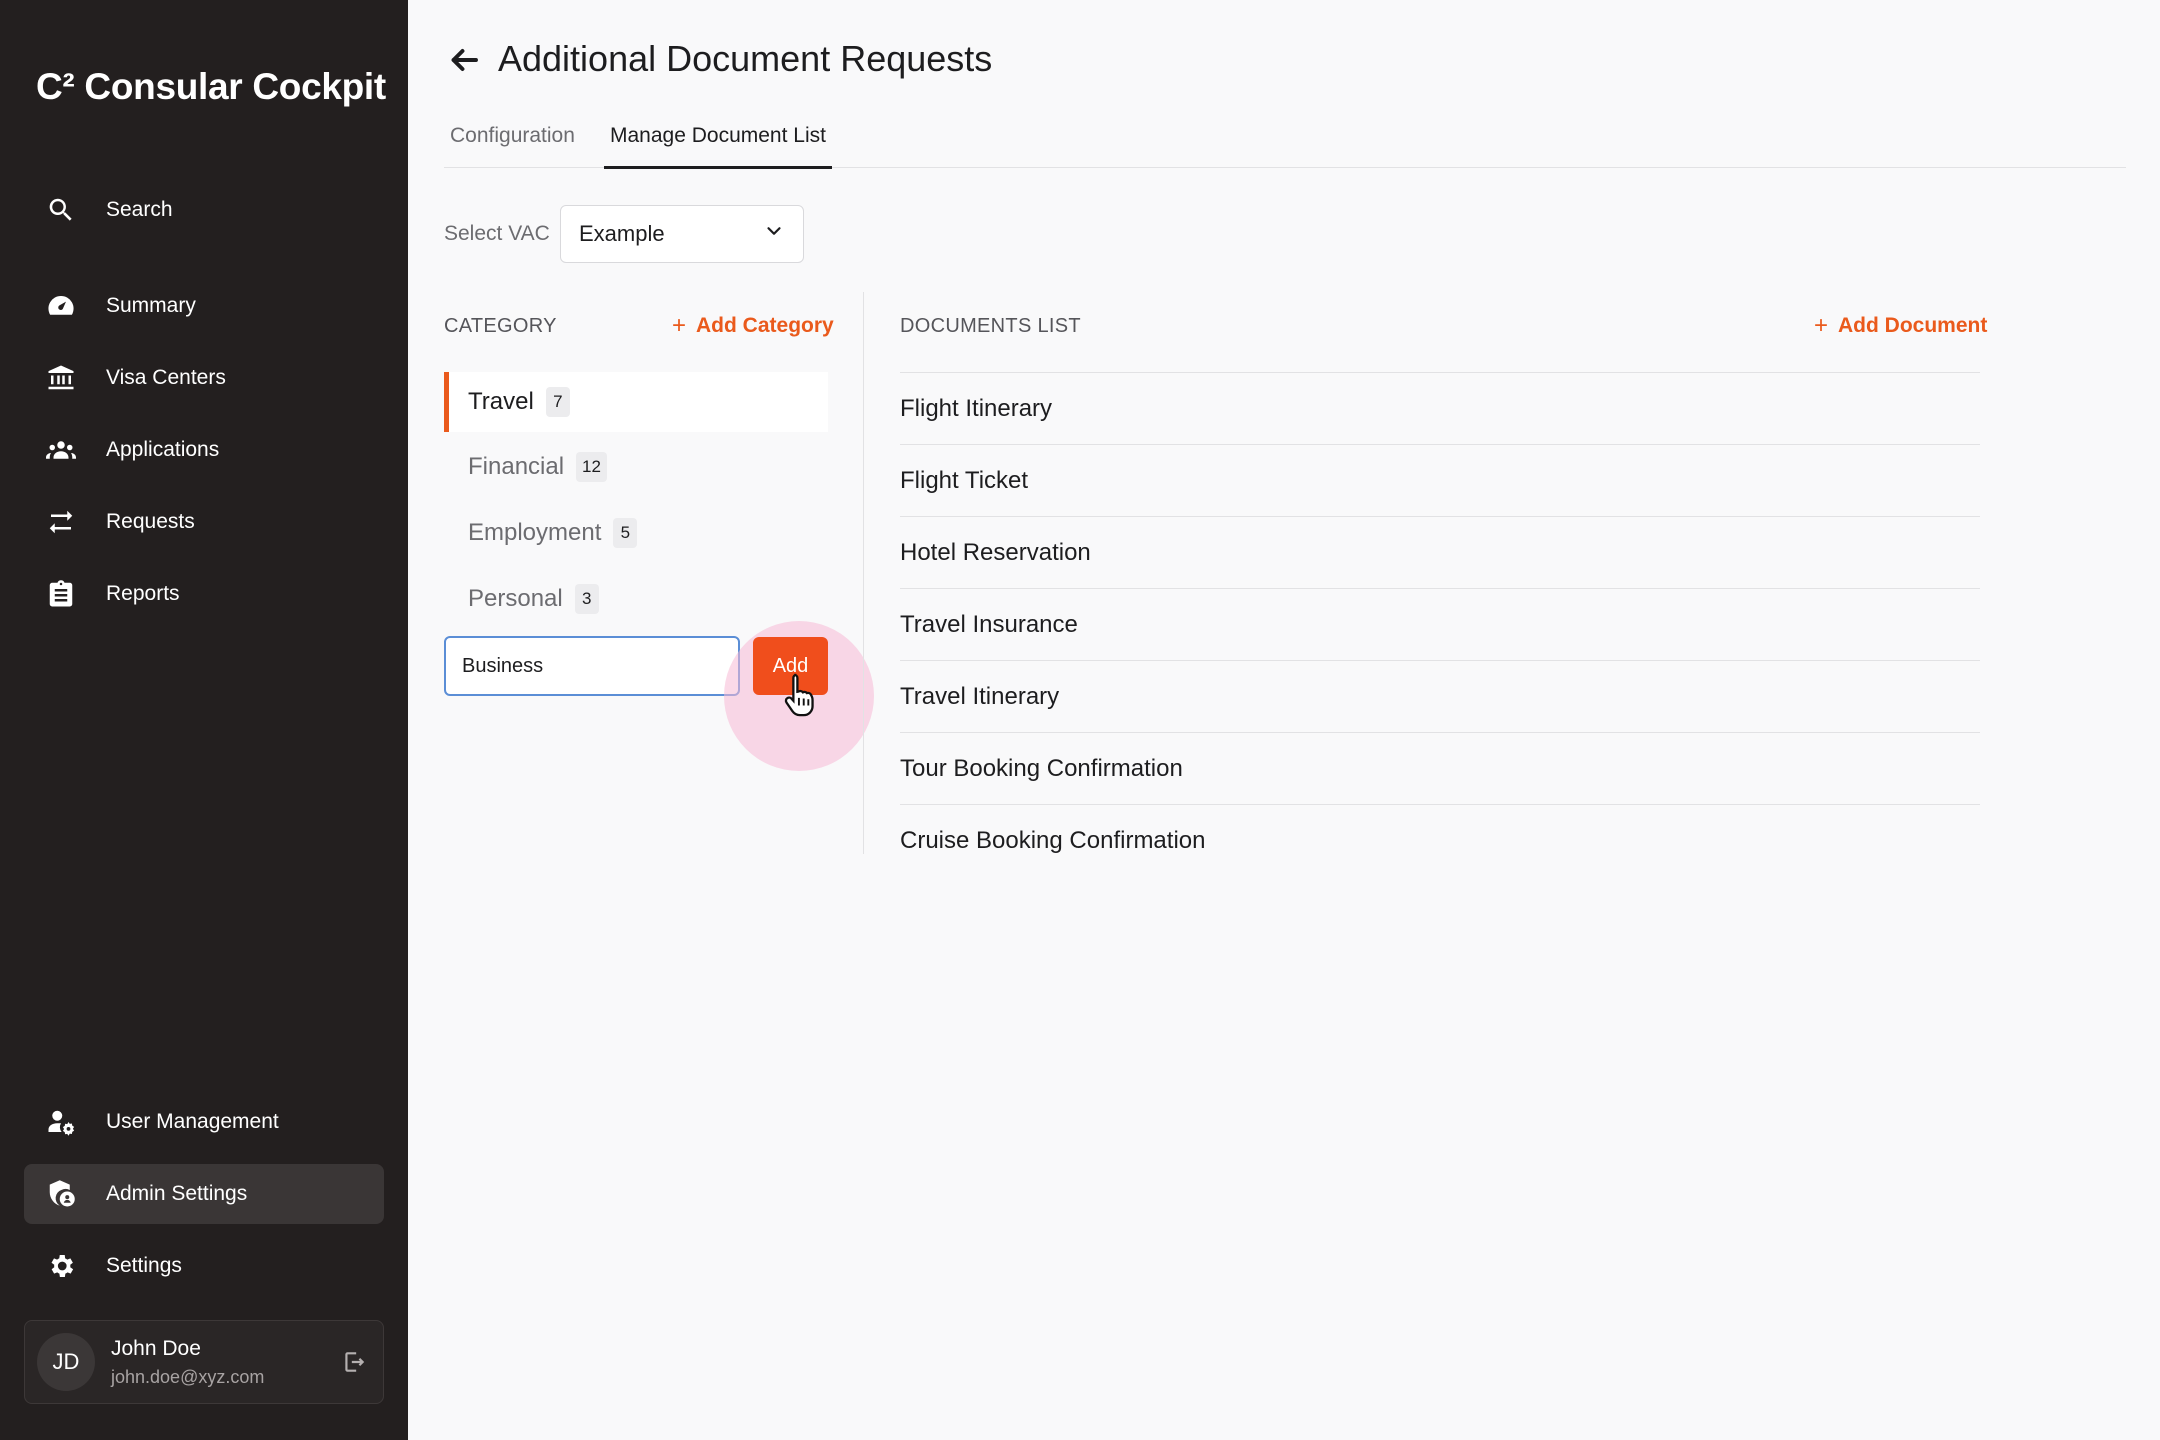 The height and width of the screenshot is (1440, 2160). I want to click on user-info: John Doe john.doe@xyz.com, so click(224, 1362).